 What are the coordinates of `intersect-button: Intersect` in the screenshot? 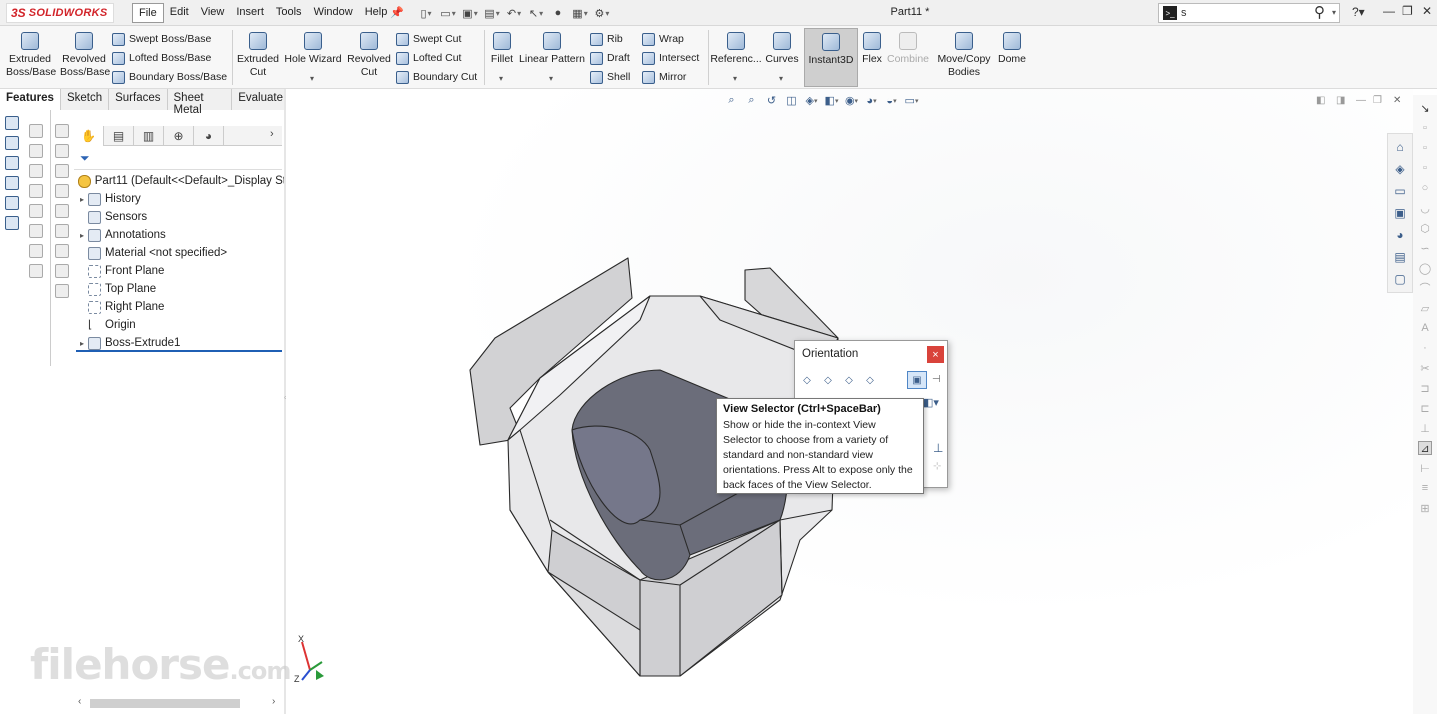 It's located at (670, 58).